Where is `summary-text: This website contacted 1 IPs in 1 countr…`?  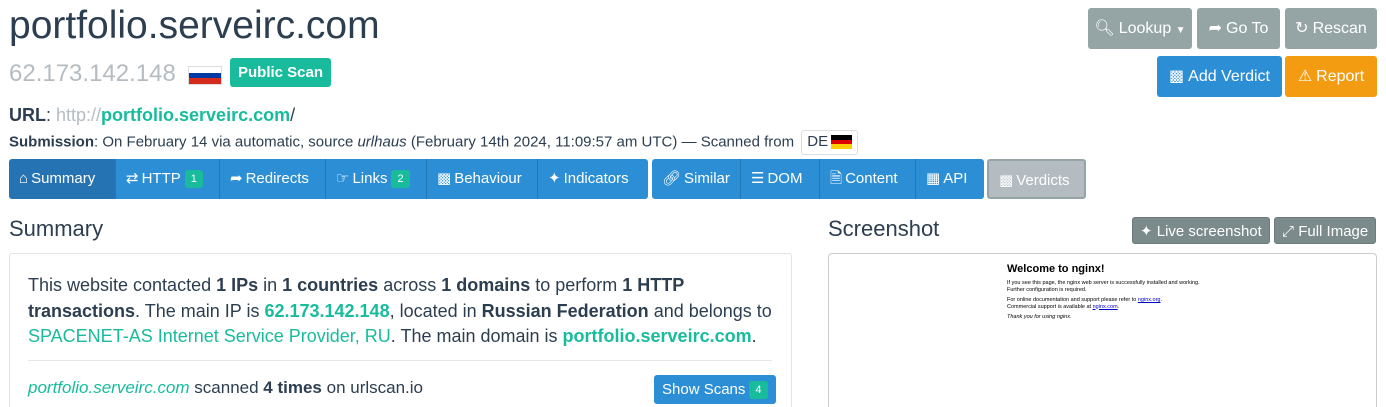 summary-text: This website contacted 1 IPs in 1 countr… is located at coordinates (408, 311).